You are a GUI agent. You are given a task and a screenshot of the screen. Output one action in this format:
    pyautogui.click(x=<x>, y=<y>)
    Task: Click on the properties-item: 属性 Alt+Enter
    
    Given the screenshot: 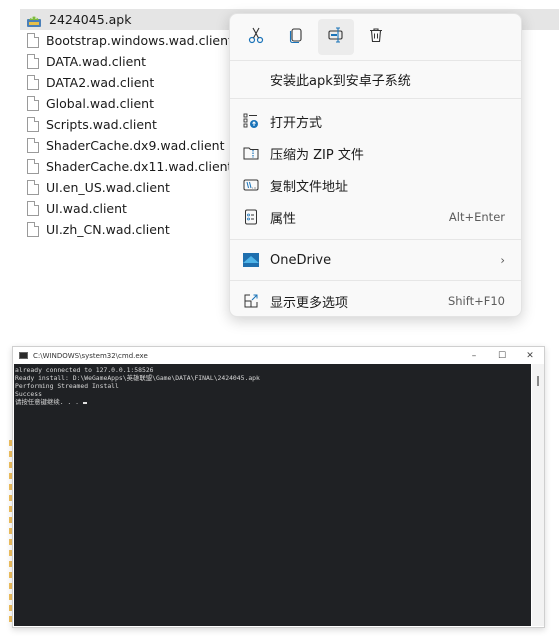 What is the action you would take?
    pyautogui.click(x=375, y=217)
    